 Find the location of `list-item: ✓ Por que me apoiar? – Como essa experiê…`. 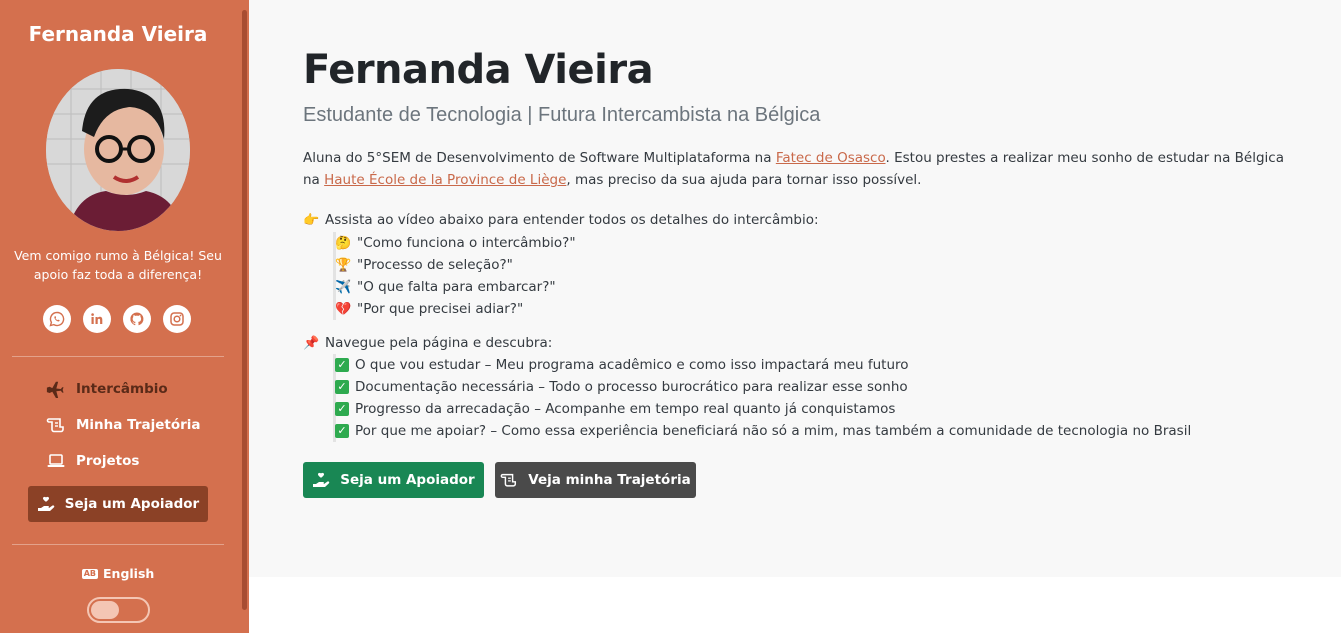

list-item: ✓ Por que me apoiar? – Como essa experiê… is located at coordinates (763, 431).